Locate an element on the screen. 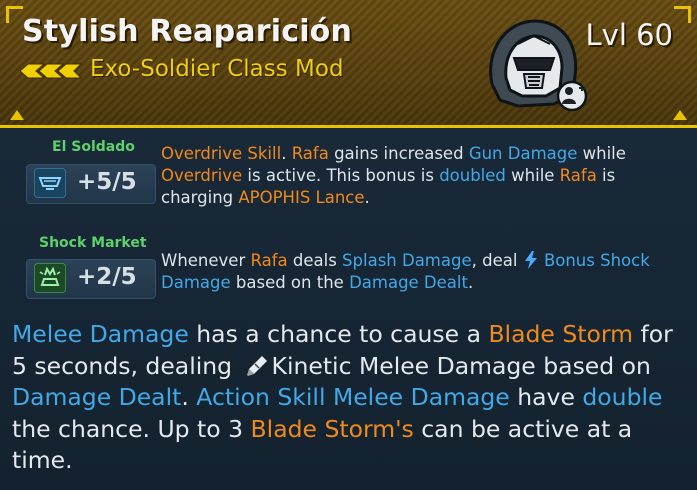 Image resolution: width=697 pixels, height=490 pixels. effect-keyword: Melee Damage is located at coordinates (100, 334).